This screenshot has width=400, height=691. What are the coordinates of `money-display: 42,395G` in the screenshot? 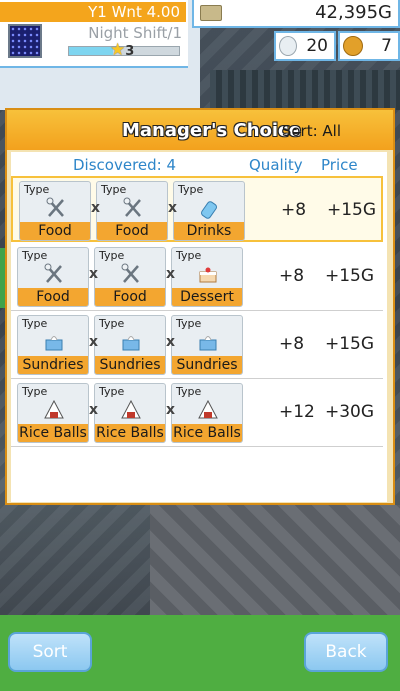 It's located at (296, 14).